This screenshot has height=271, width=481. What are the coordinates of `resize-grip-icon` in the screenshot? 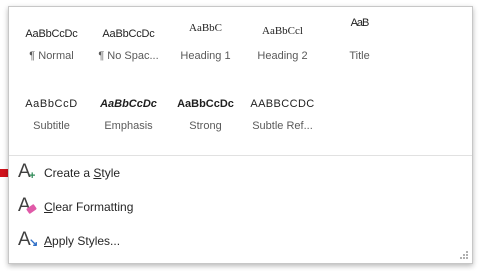 It's located at (464, 255).